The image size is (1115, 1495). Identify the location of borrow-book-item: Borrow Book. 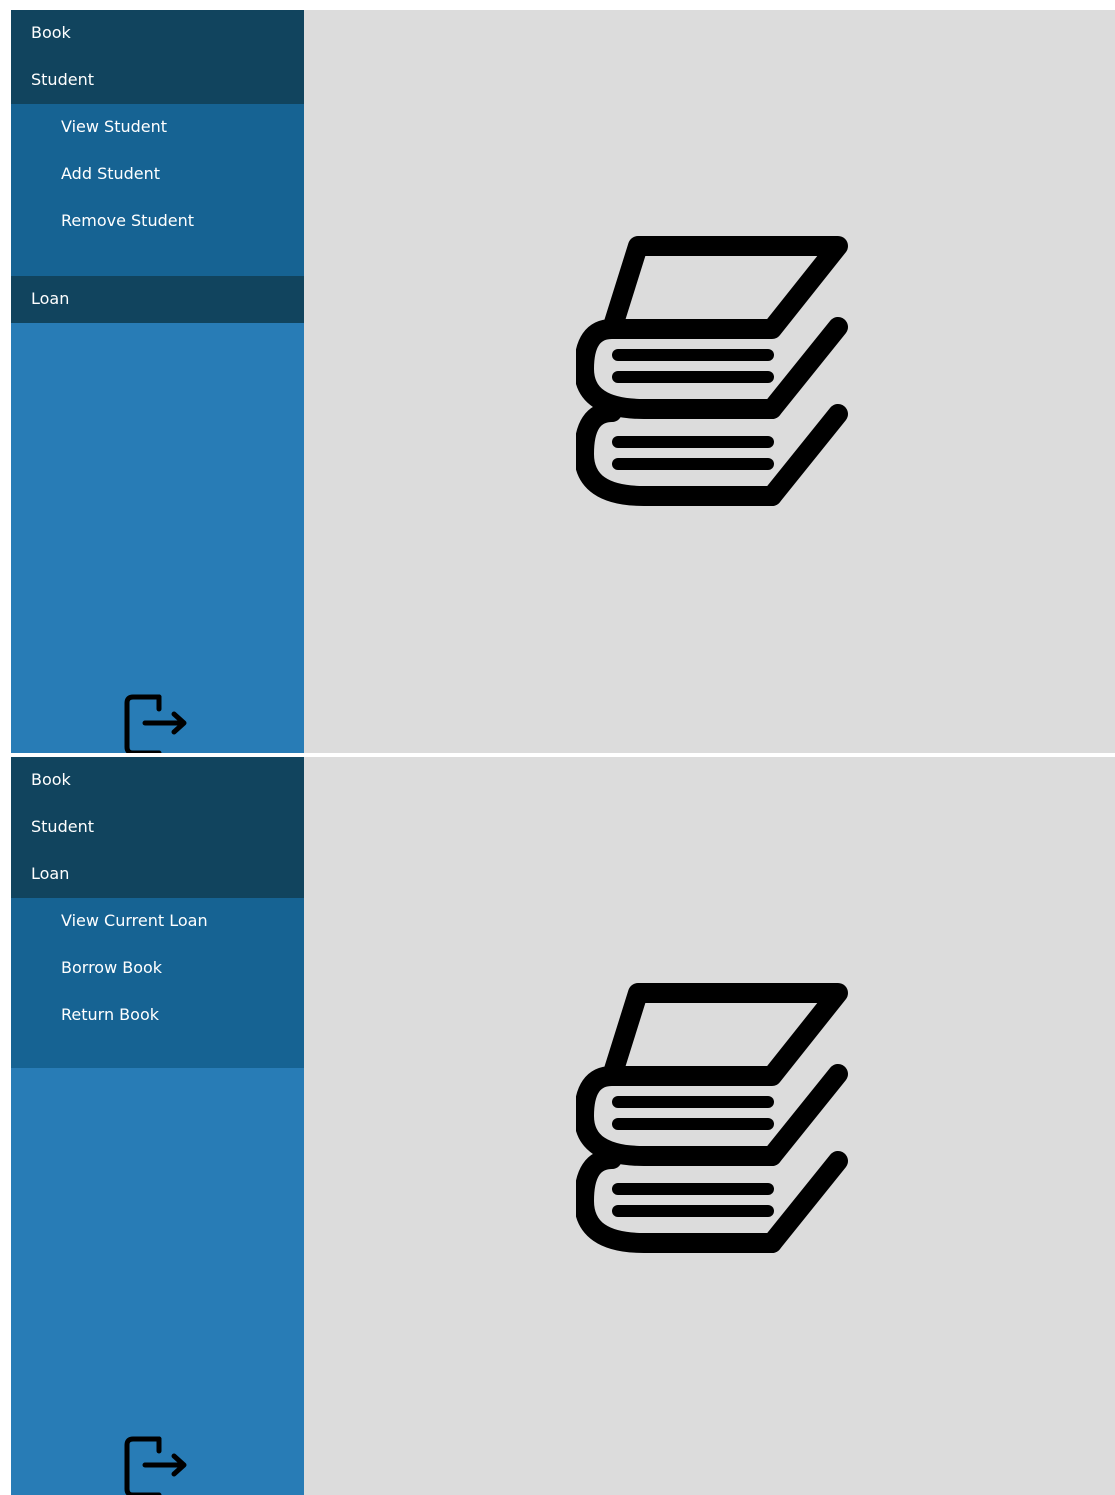
(157, 968).